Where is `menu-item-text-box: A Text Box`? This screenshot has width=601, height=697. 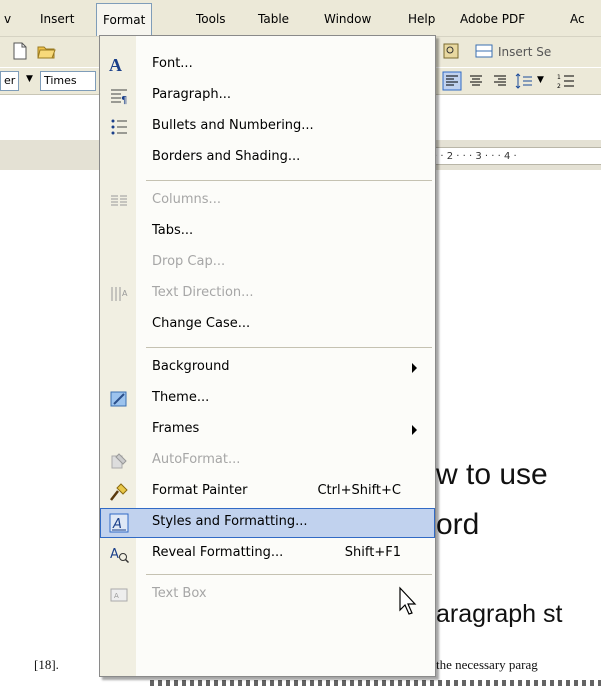
menu-item-text-box: A Text Box is located at coordinates (267, 595).